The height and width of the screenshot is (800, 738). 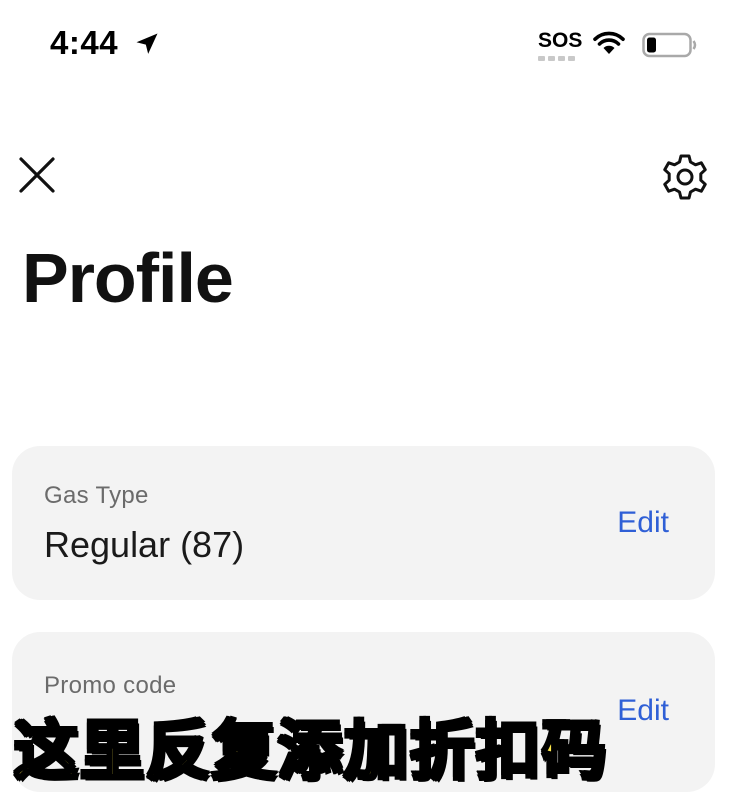 What do you see at coordinates (147, 43) in the screenshot?
I see `location-arrow-icon` at bounding box center [147, 43].